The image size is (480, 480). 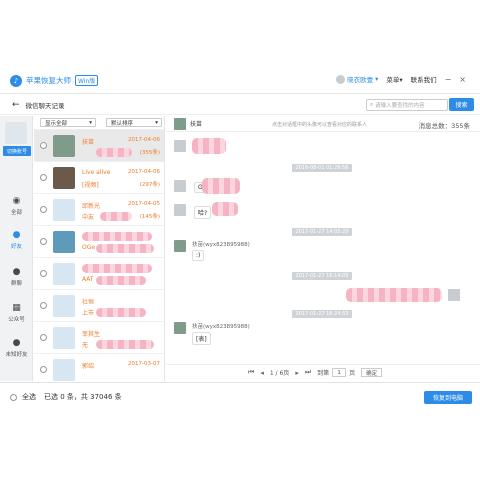 I want to click on last-message: 中友, so click(x=88, y=217).